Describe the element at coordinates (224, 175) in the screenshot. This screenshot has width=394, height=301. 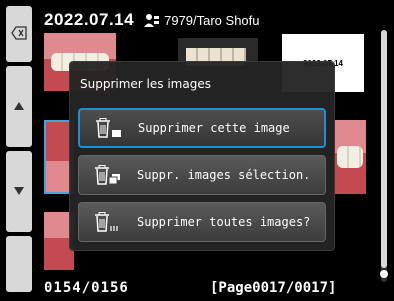
I see `delete-selected-images-label: Suppr. images sélection.` at that location.